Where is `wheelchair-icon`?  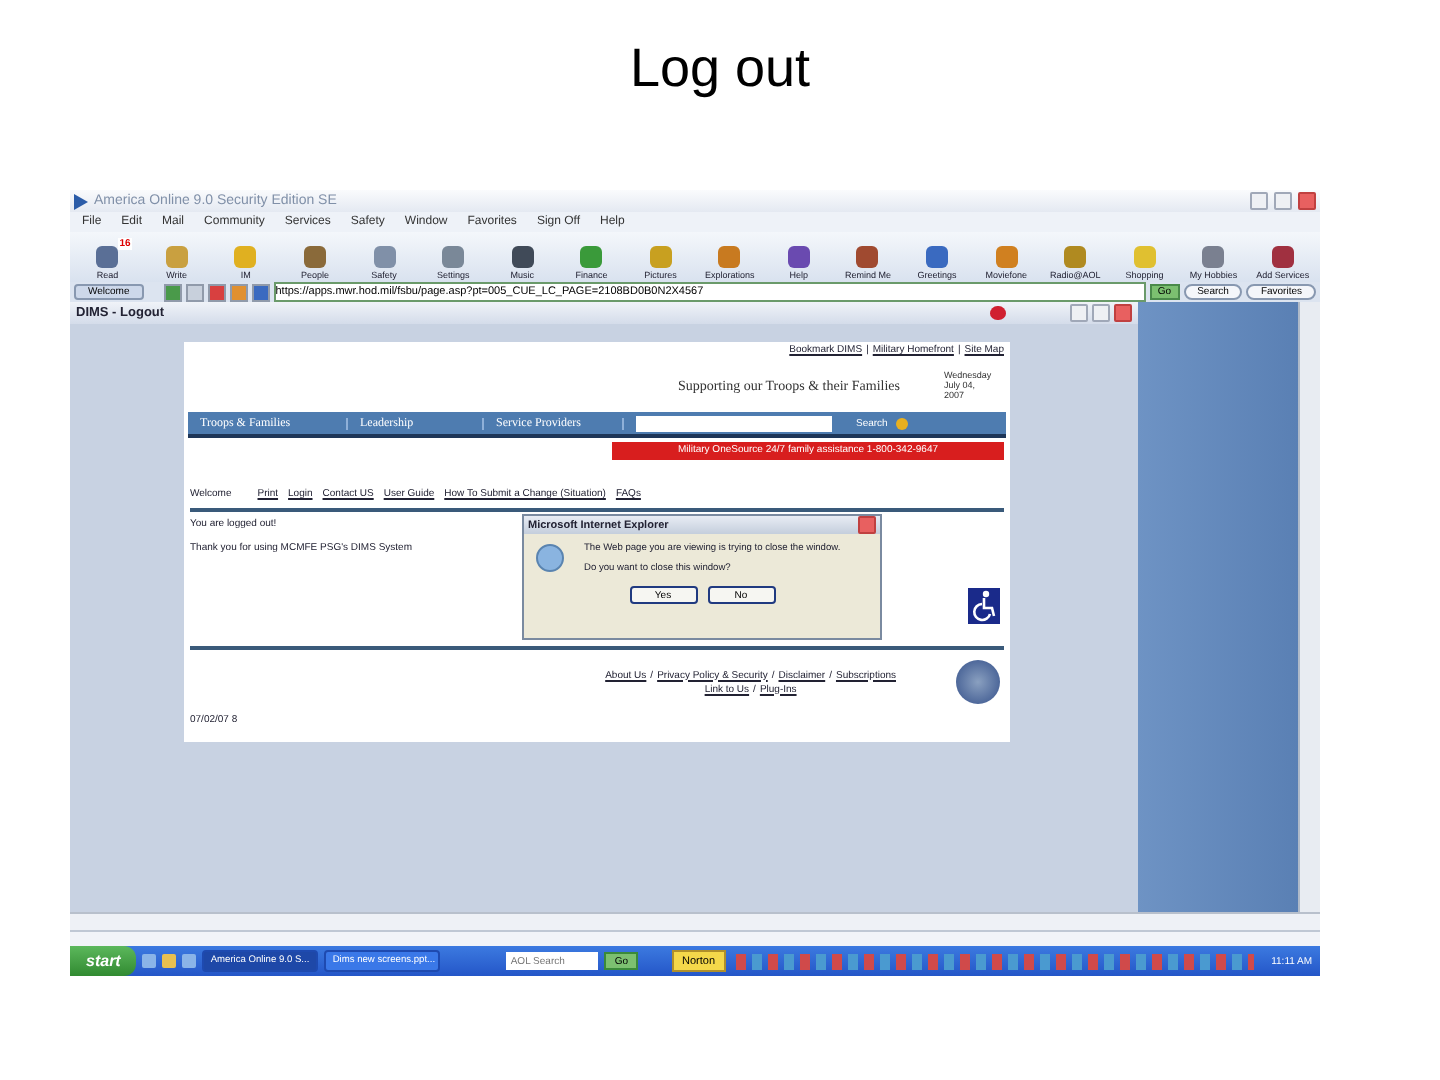
wheelchair-icon is located at coordinates (984, 606).